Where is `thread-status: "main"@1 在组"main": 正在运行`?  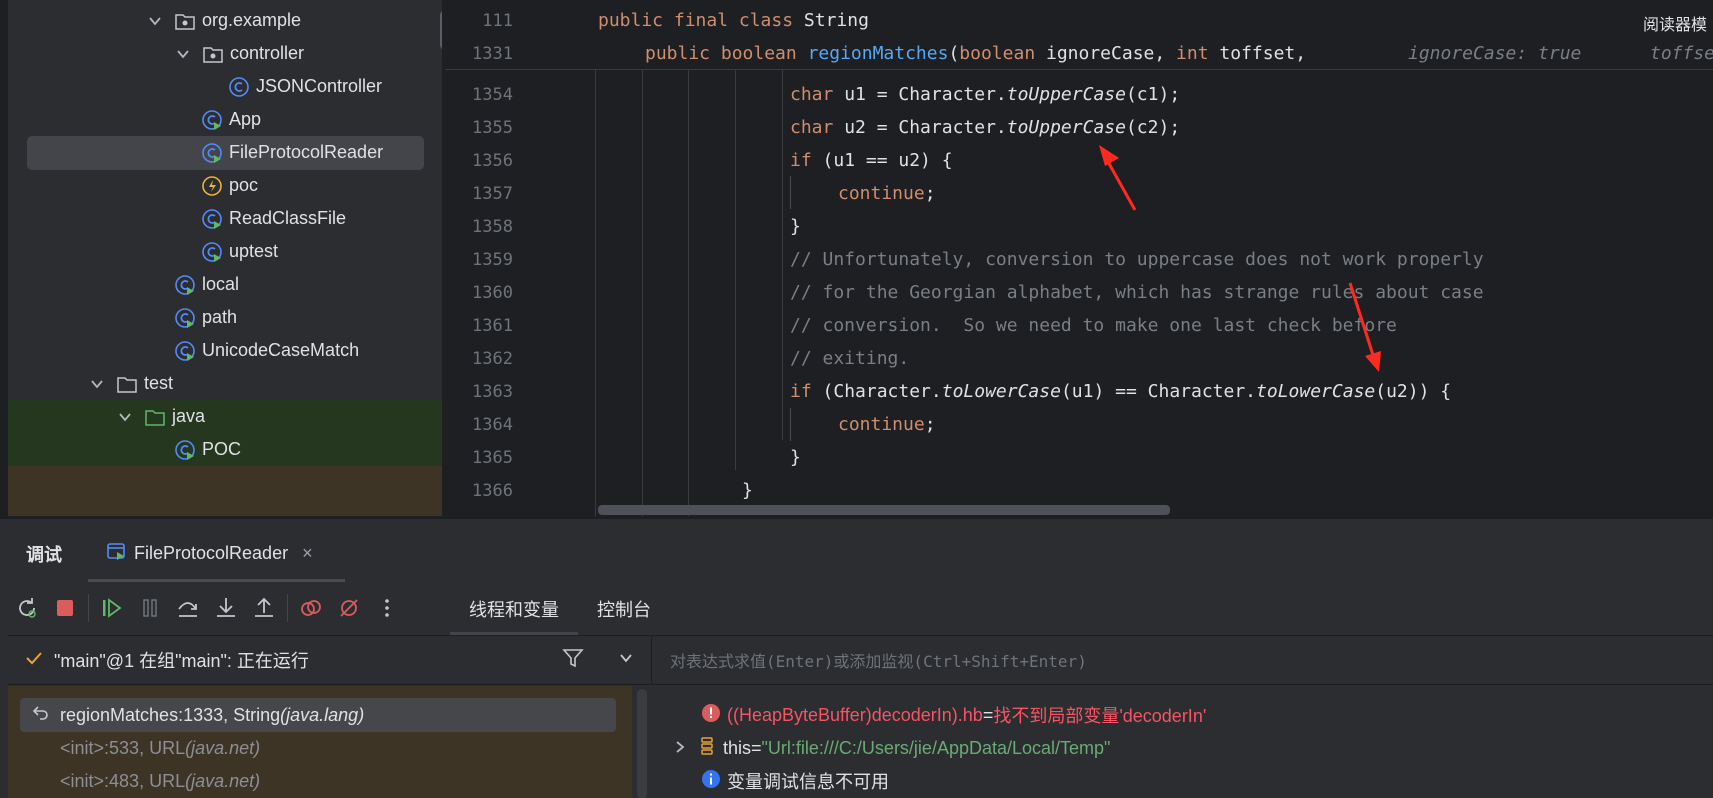 thread-status: "main"@1 在组"main": 正在运行 is located at coordinates (181, 661).